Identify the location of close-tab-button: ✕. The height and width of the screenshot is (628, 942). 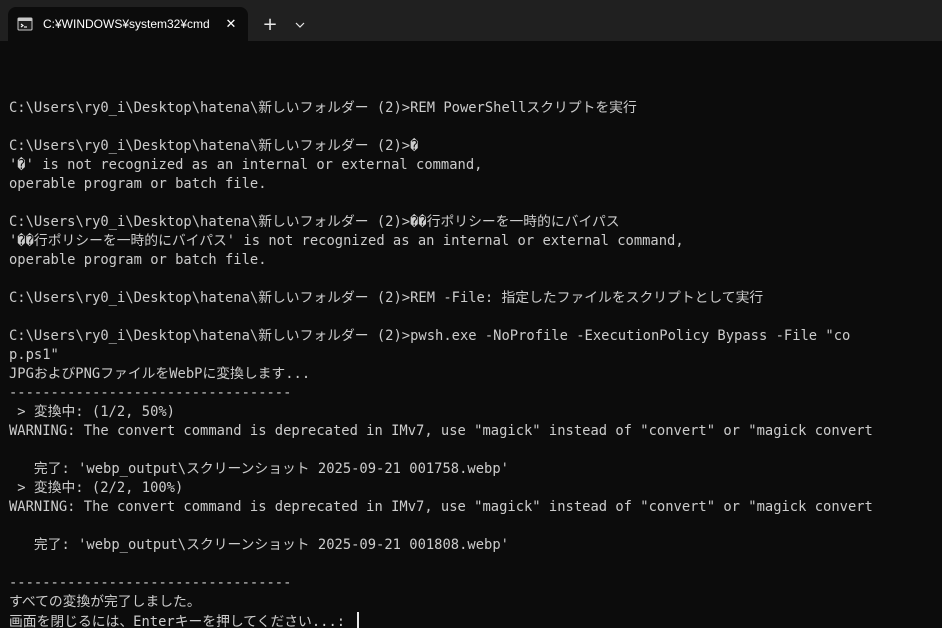
(231, 24).